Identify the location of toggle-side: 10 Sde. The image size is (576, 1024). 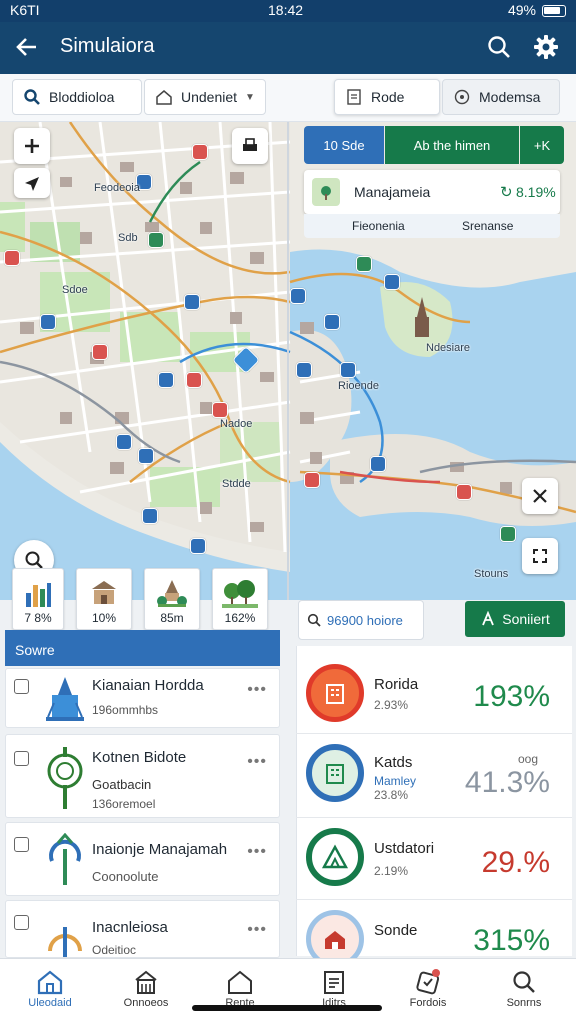
(344, 145).